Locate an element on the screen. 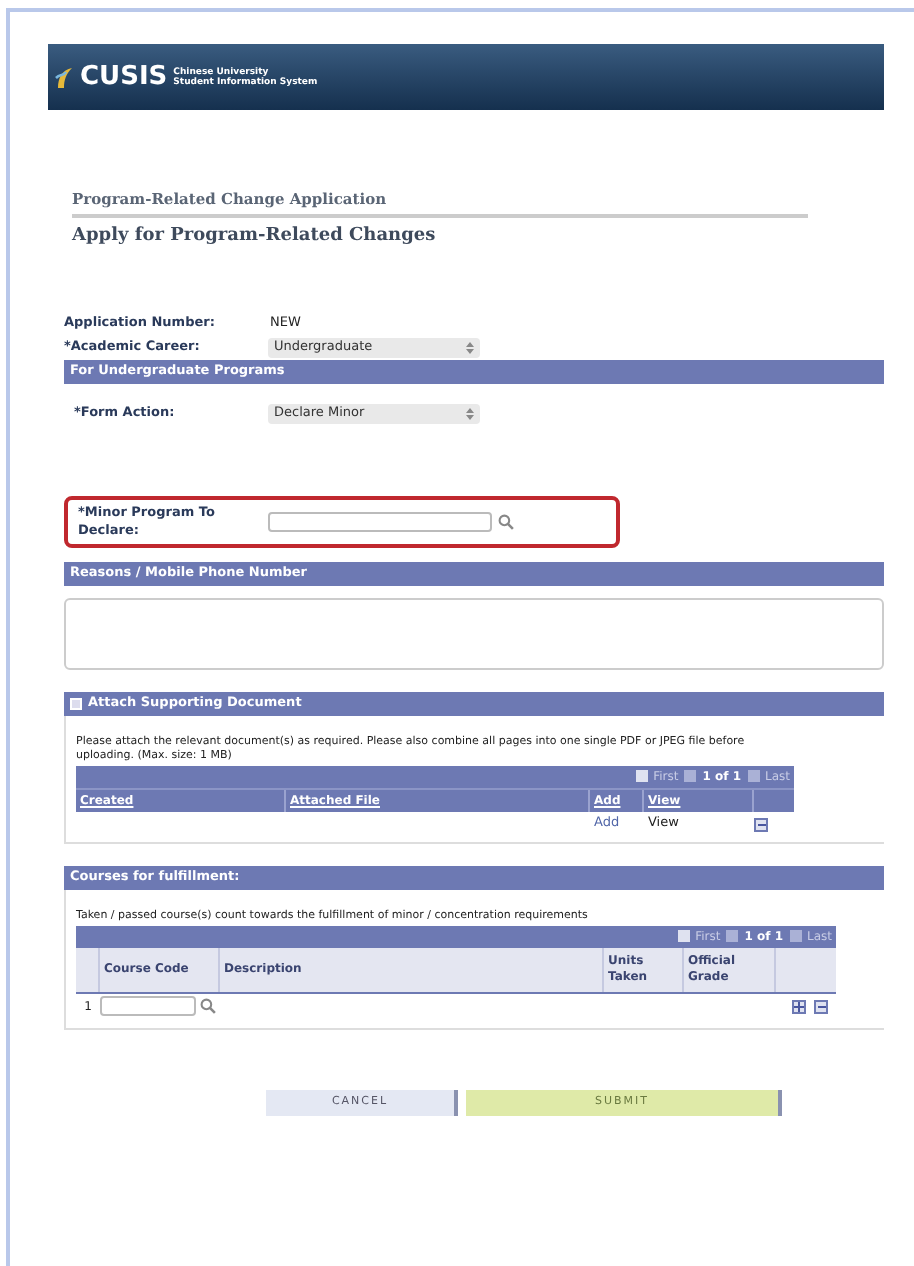 The width and height of the screenshot is (914, 1266). logo-icon is located at coordinates (64, 77).